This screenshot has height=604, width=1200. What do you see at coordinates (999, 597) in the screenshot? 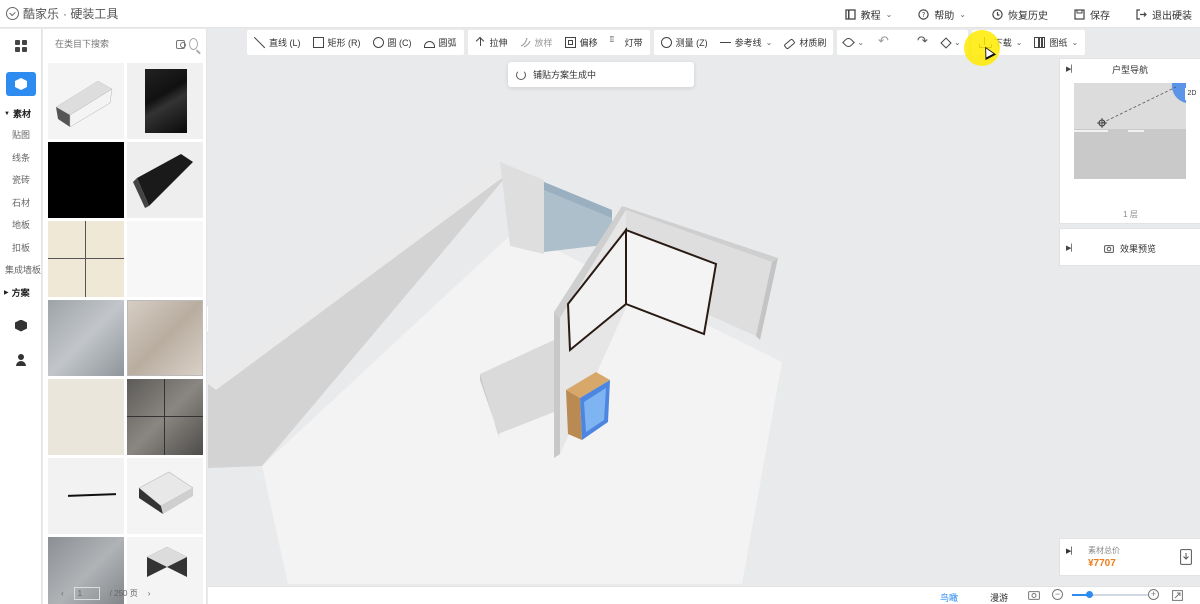
I see `view-walk-button: 漫游` at bounding box center [999, 597].